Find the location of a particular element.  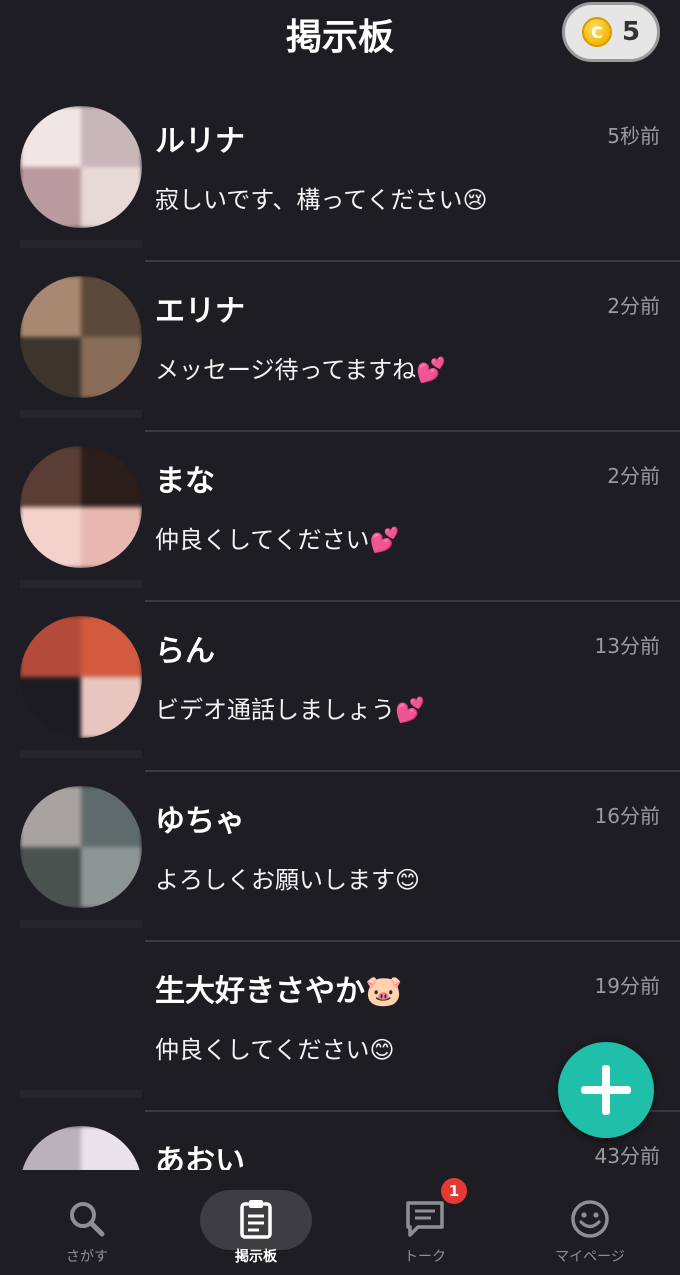

coin-icon: C is located at coordinates (596, 32).